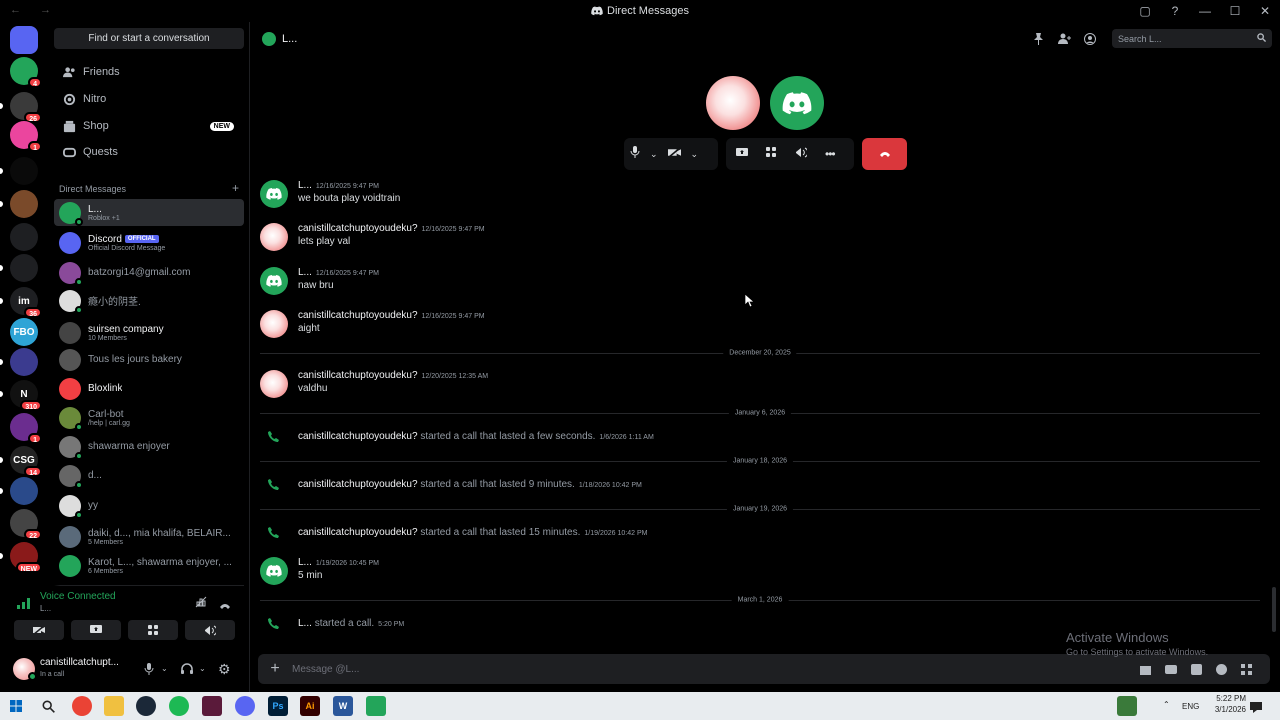 This screenshot has height=720, width=1280. What do you see at coordinates (149, 671) in the screenshot?
I see `mic-icon` at bounding box center [149, 671].